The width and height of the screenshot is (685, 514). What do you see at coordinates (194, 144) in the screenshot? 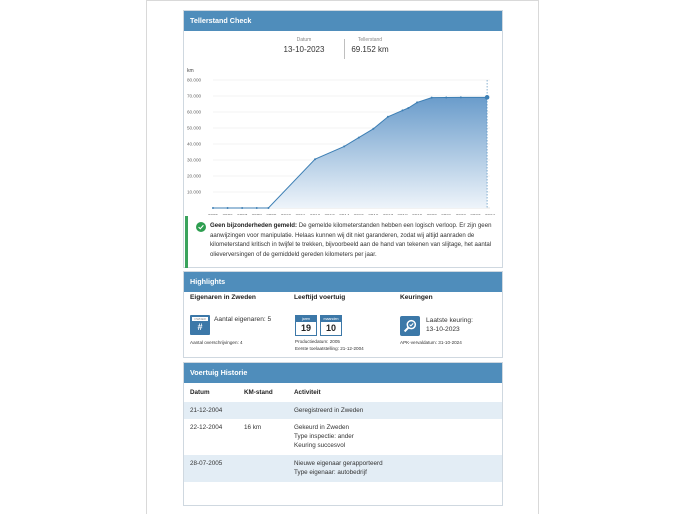
I see `y-tick-label: 40.000` at bounding box center [194, 144].